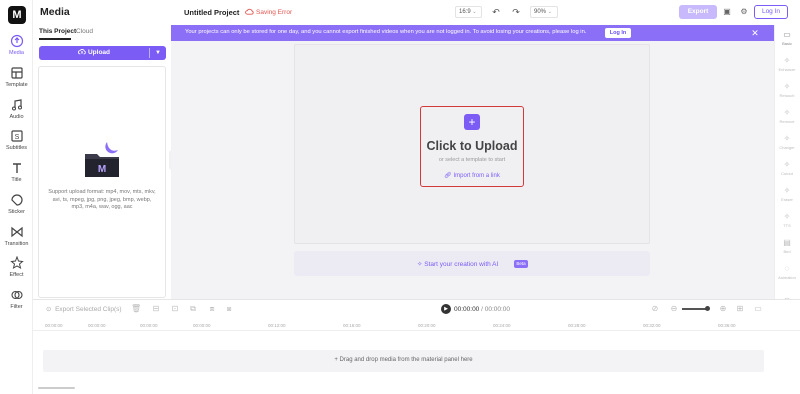  I want to click on link-icon: 🔗︎, so click(448, 176).